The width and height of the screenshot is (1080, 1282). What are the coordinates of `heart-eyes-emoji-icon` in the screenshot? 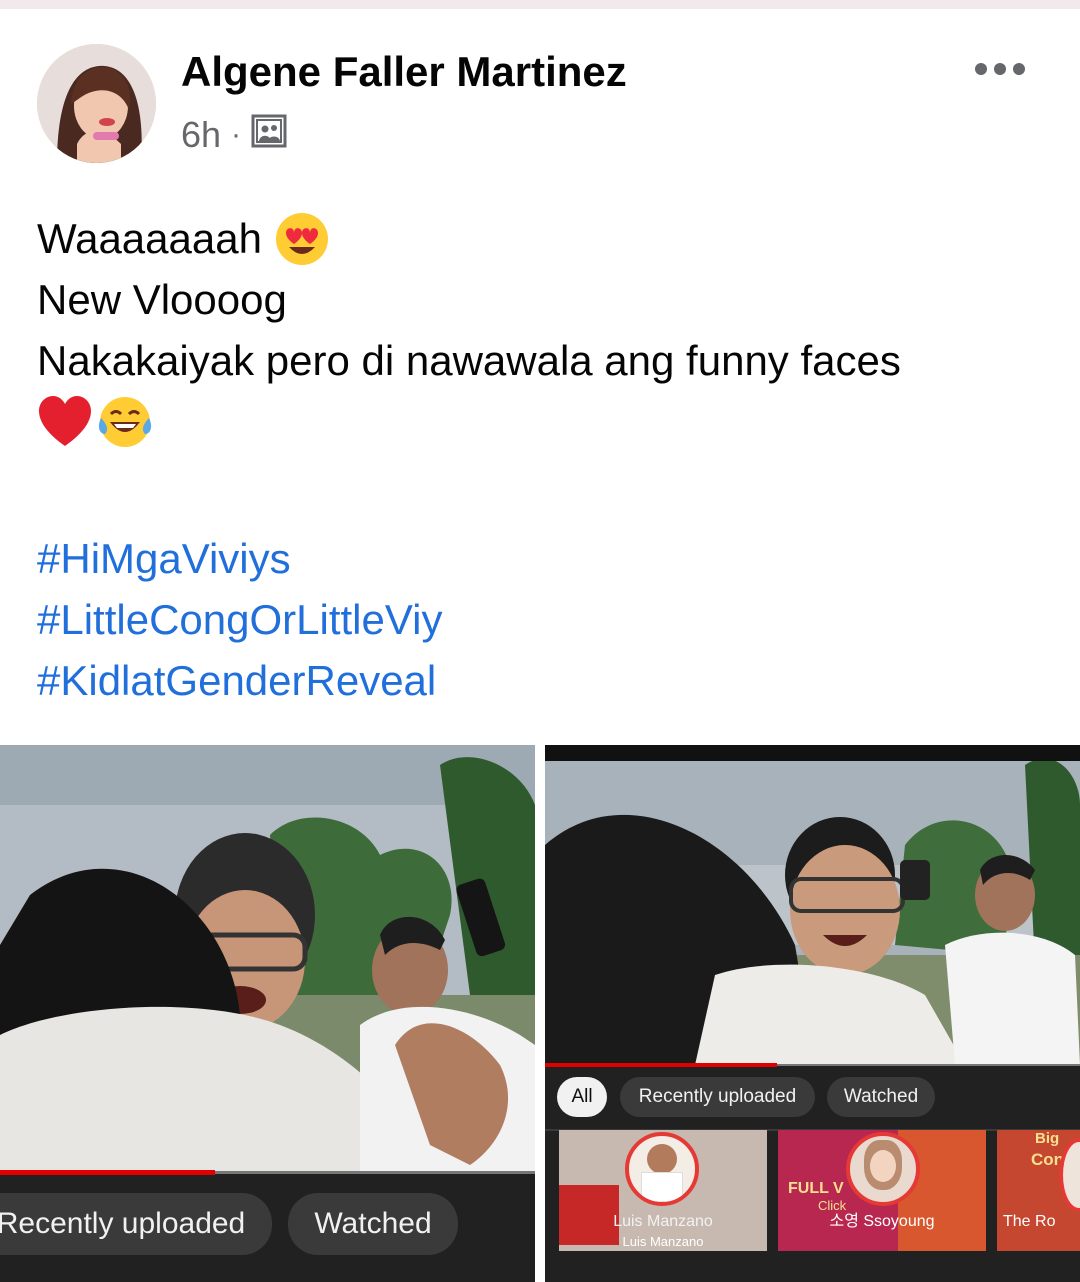 It's located at (302, 239).